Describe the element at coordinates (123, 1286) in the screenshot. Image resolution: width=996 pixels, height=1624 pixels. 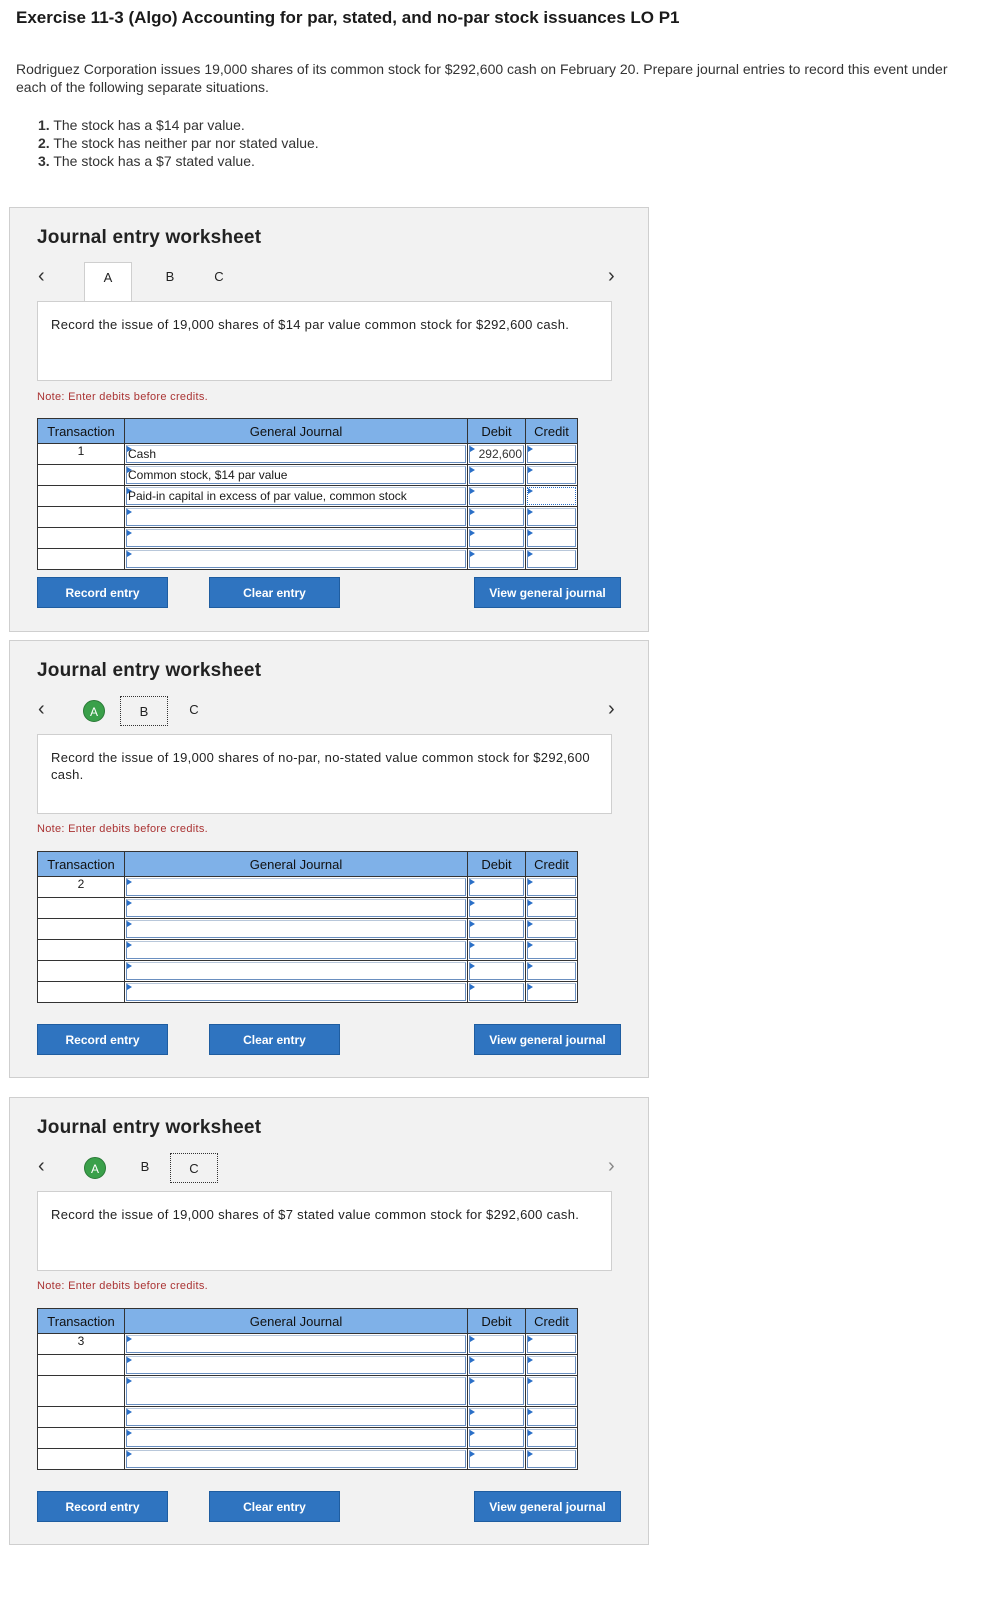
I see `entry-note: Note: Enter debits before credits.` at that location.